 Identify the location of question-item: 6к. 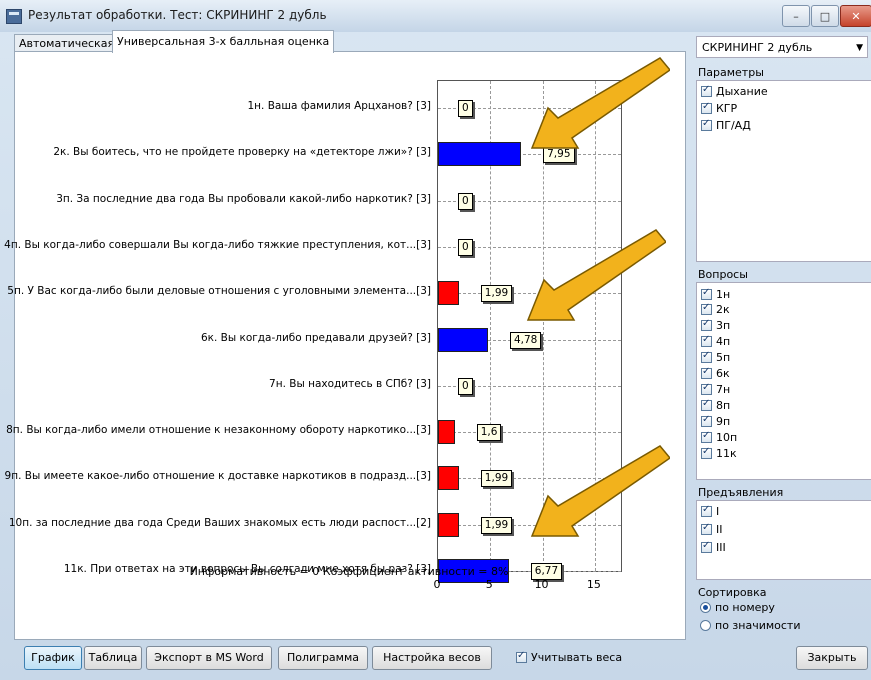
(715, 374).